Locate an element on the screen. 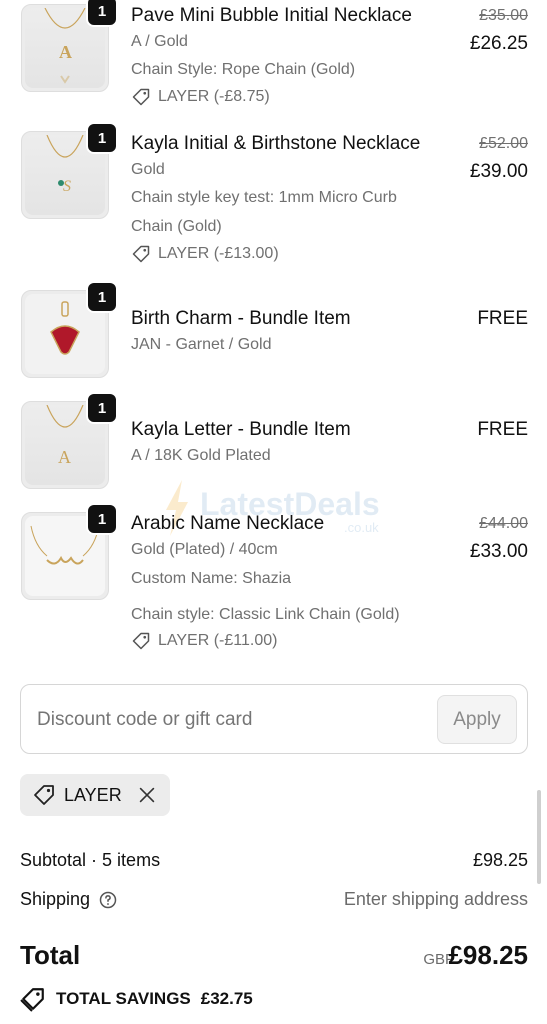  product-detail: Custom Name: Shazia is located at coordinates (211, 578).